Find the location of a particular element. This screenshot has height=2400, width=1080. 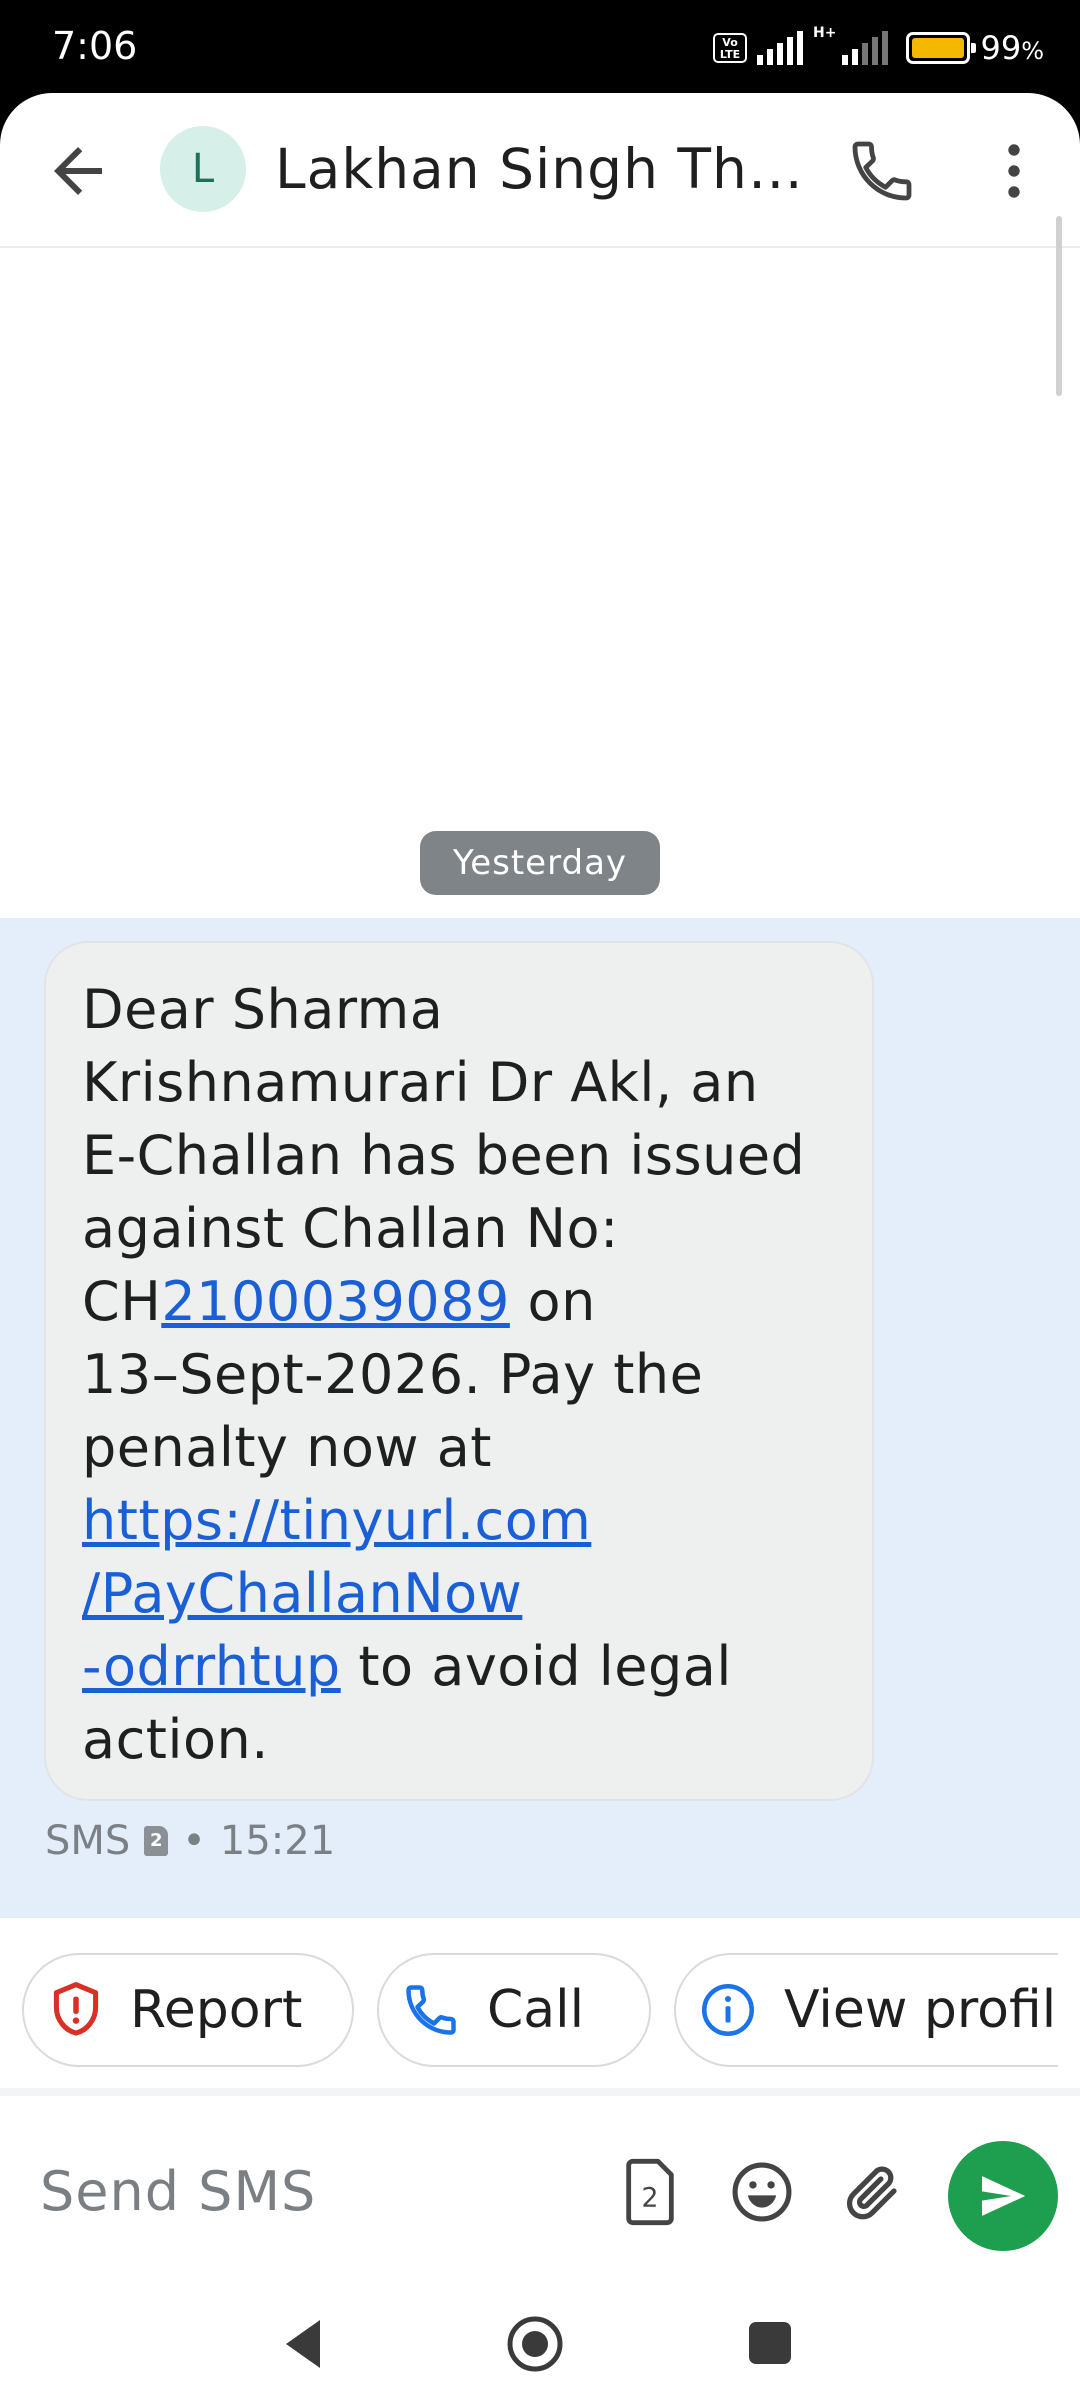

attach-button is located at coordinates (873, 2193).